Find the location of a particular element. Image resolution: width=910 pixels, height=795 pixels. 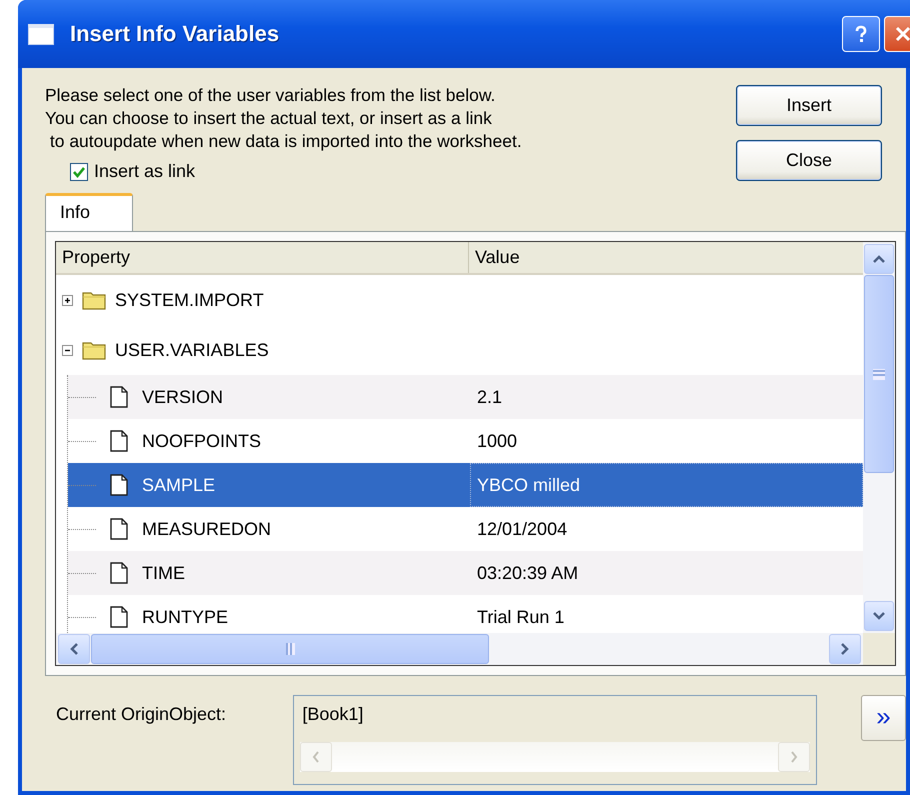

property-name: VERSION is located at coordinates (183, 397).